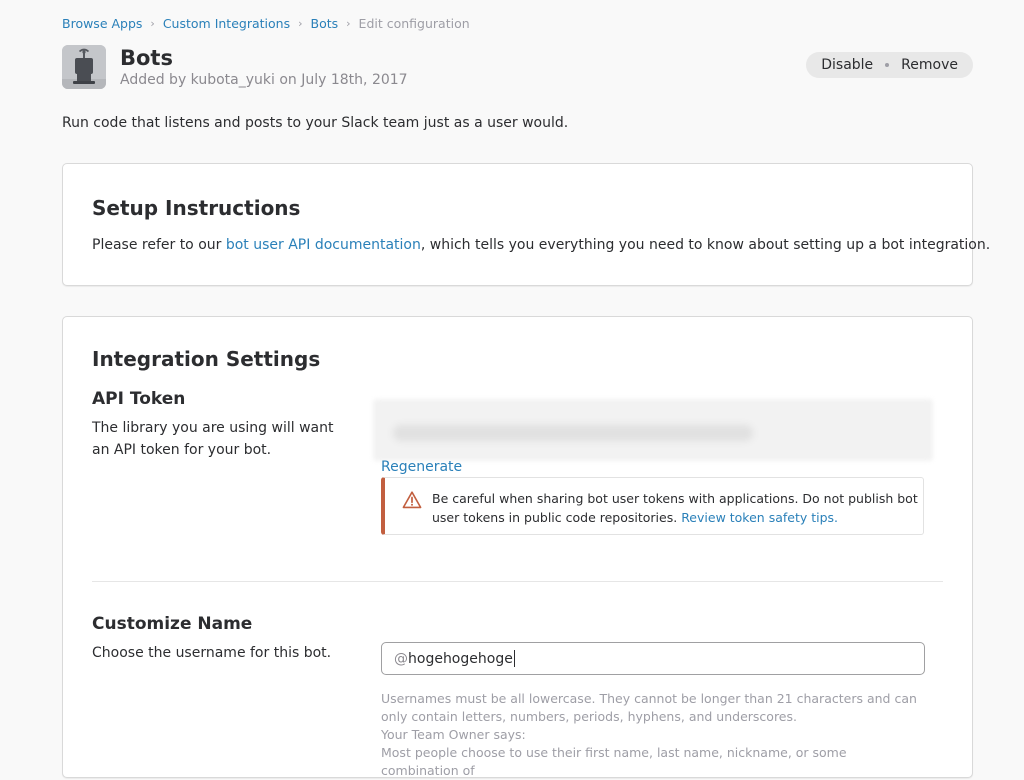 The height and width of the screenshot is (780, 1024). I want to click on setup-instructions-title: Setup Instructions, so click(196, 208).